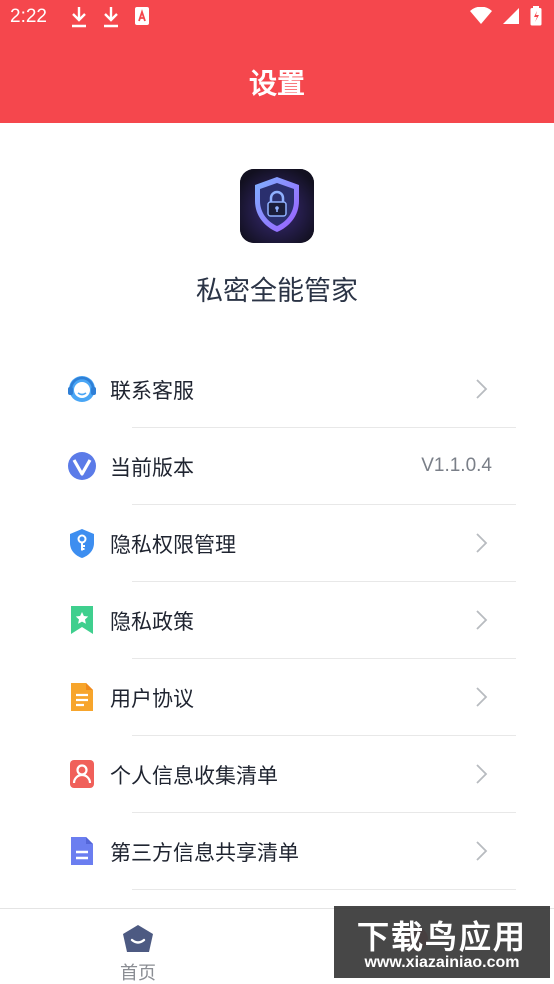 This screenshot has height=984, width=554. I want to click on app-logo, so click(277, 206).